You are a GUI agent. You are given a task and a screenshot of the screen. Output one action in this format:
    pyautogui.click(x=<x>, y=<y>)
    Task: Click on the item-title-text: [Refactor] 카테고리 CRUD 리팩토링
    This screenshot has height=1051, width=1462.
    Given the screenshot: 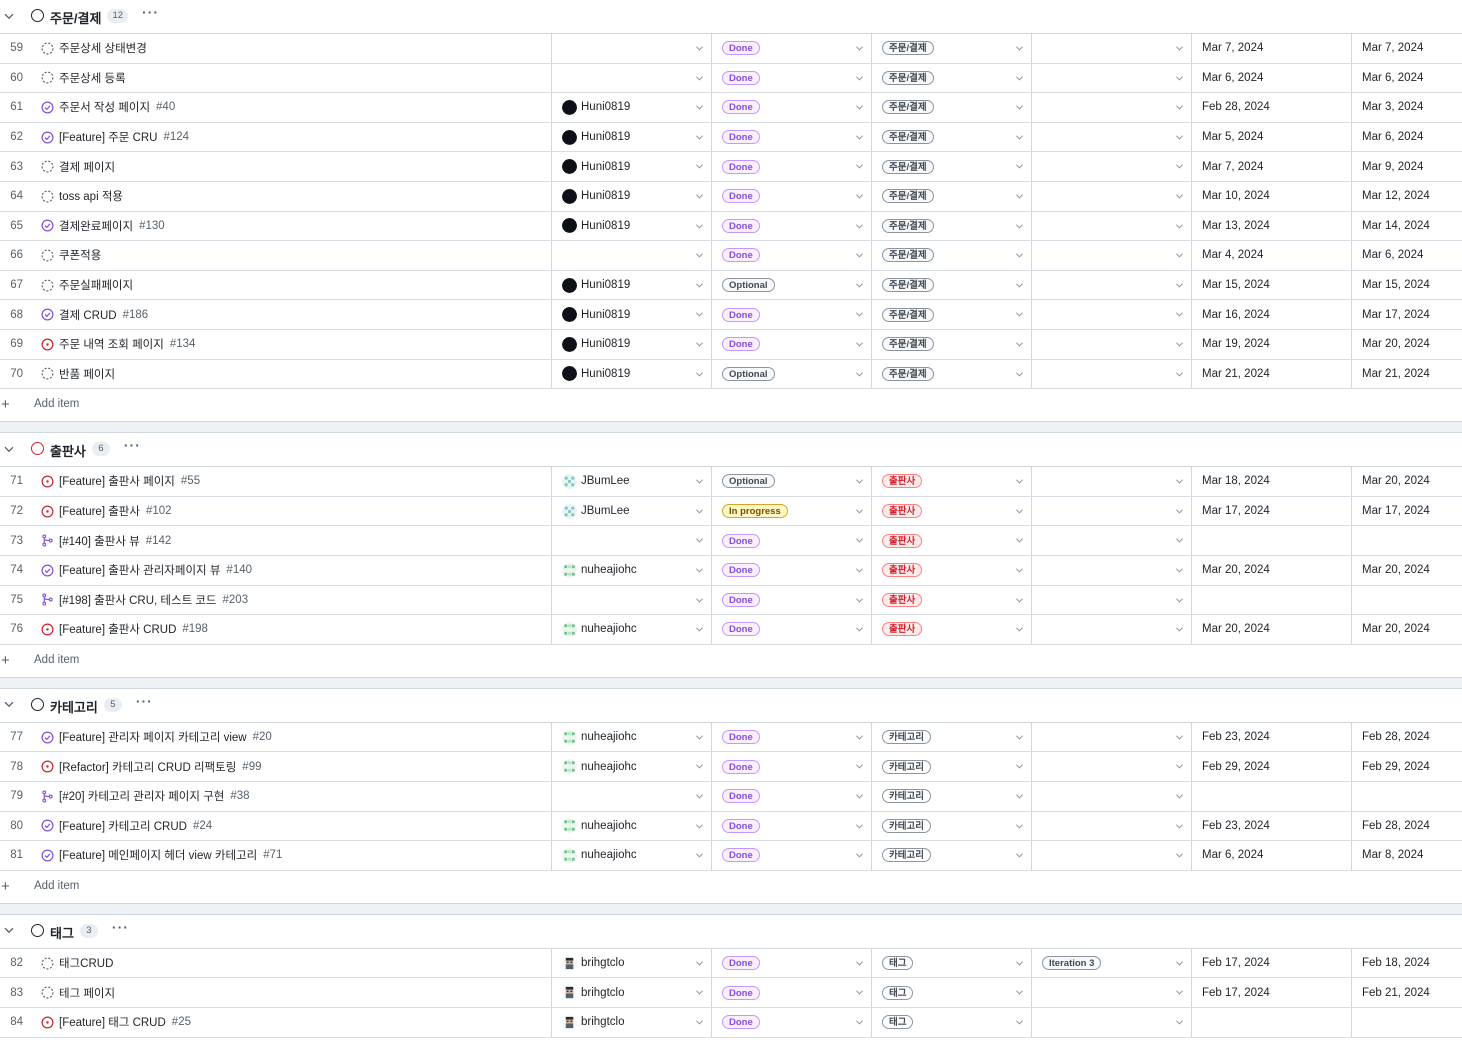 What is the action you would take?
    pyautogui.click(x=147, y=767)
    